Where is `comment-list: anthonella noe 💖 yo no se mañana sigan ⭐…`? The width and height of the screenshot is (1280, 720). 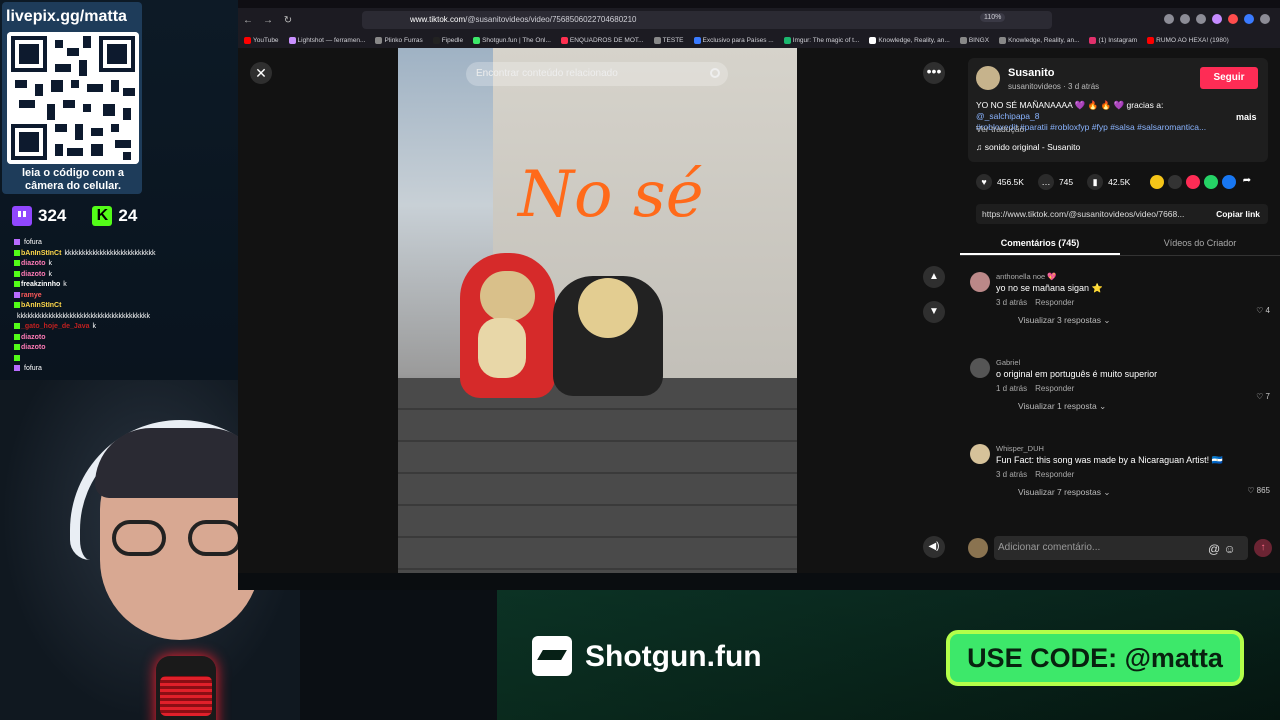 comment-list: anthonella noe 💖 yo no se mañana sigan ⭐… is located at coordinates (1120, 404).